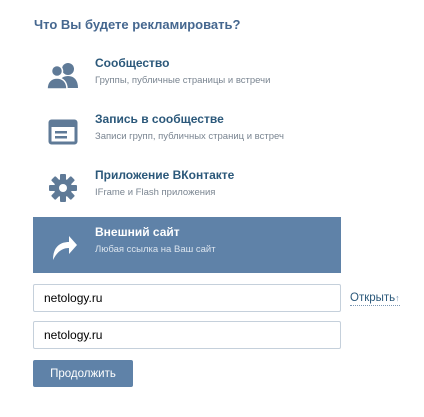  Describe the element at coordinates (63, 76) in the screenshot. I see `community-icon` at that location.